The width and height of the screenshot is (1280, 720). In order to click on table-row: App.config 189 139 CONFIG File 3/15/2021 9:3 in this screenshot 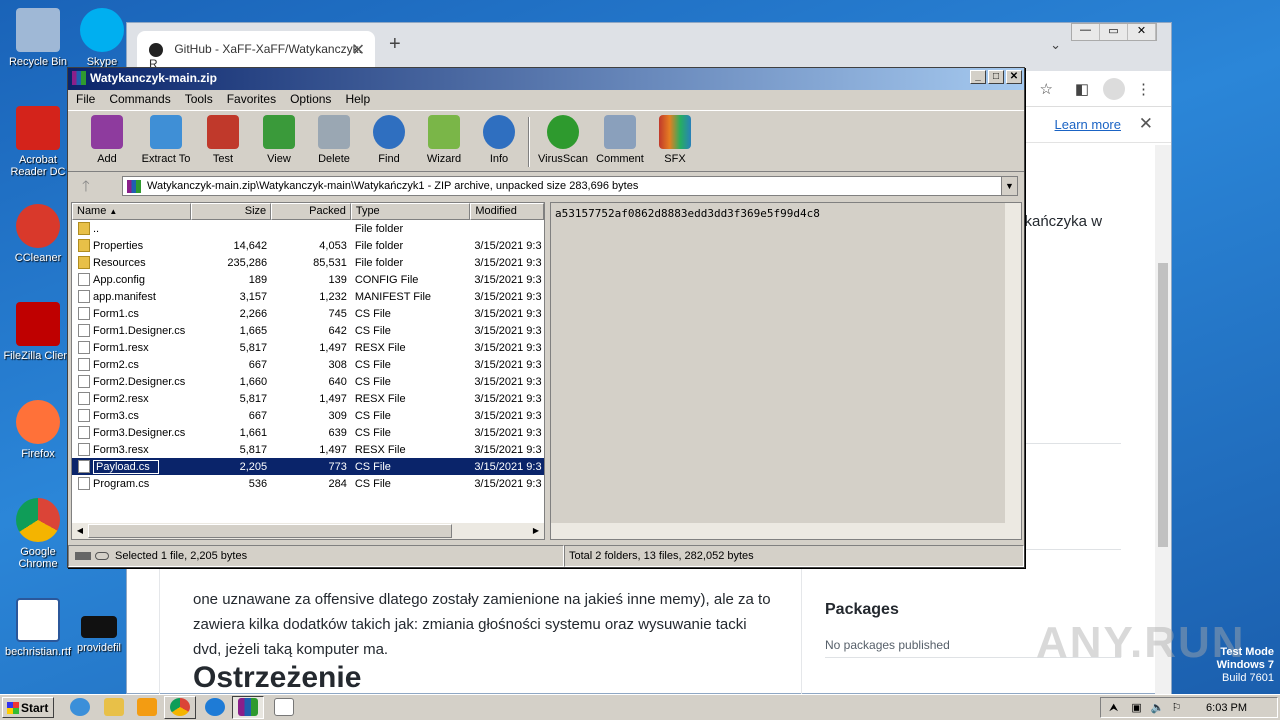, I will do `click(308, 279)`.